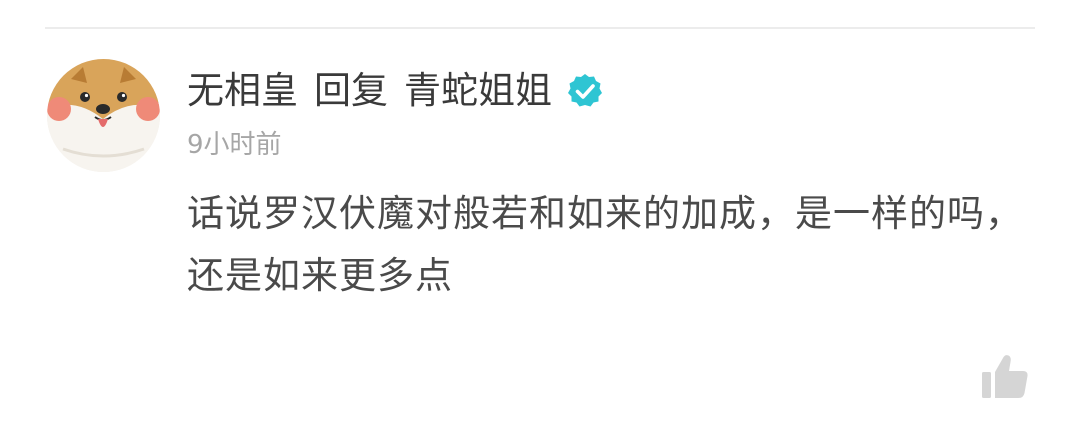 Image resolution: width=1080 pixels, height=433 pixels. I want to click on verified-check-icon, so click(585, 91).